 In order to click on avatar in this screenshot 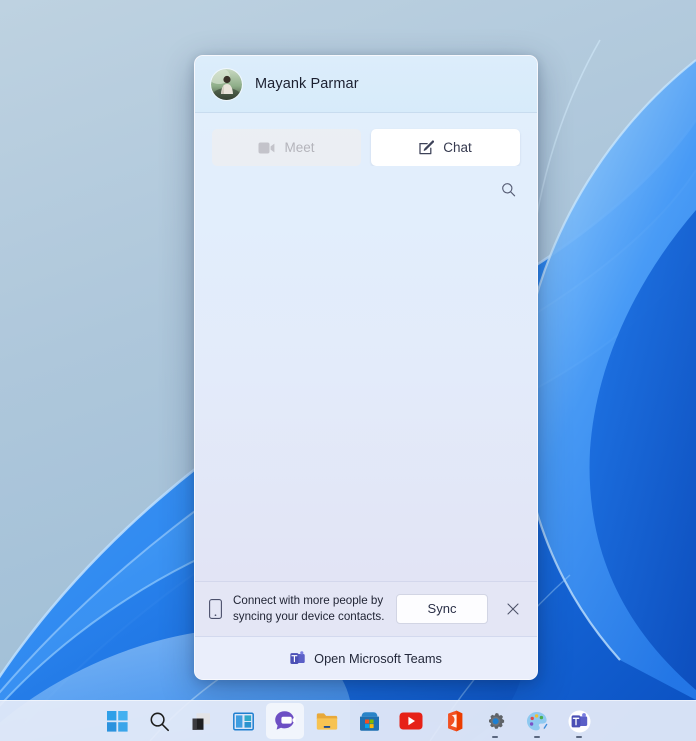, I will do `click(226, 84)`.